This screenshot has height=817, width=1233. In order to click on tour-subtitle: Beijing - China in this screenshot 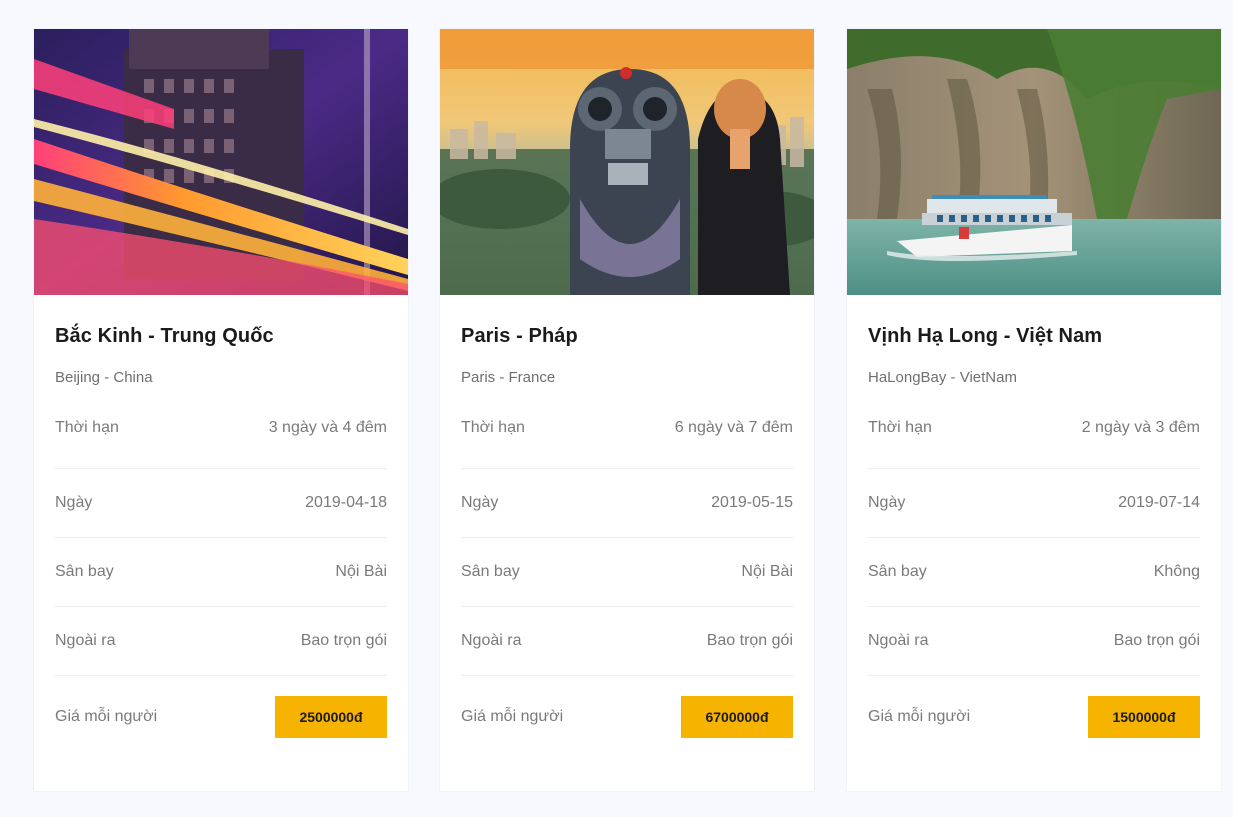, I will do `click(104, 377)`.